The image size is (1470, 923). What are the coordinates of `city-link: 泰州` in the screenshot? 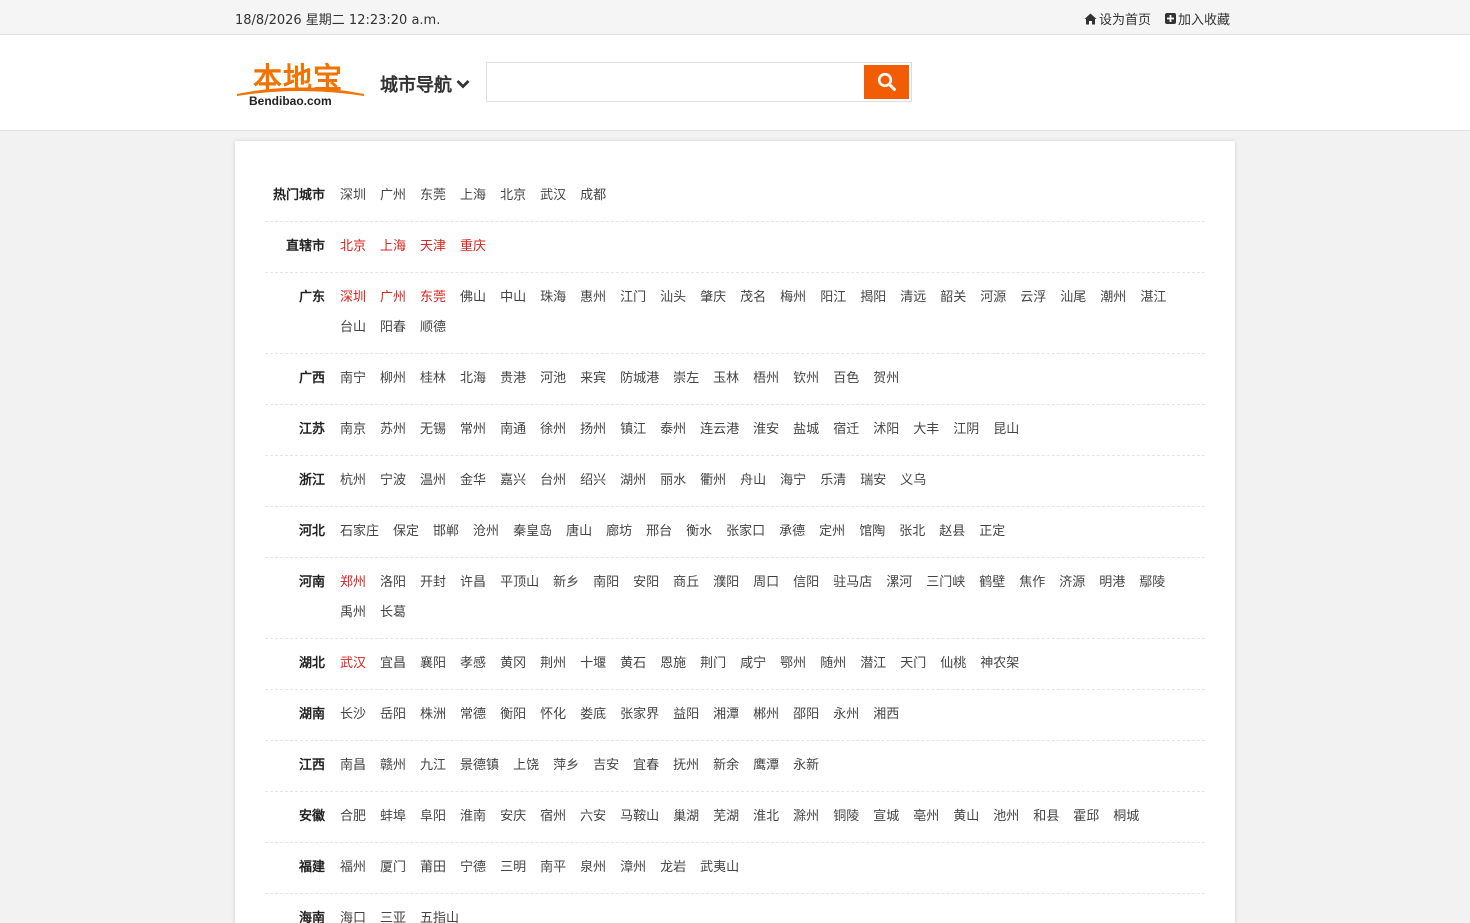 It's located at (673, 430).